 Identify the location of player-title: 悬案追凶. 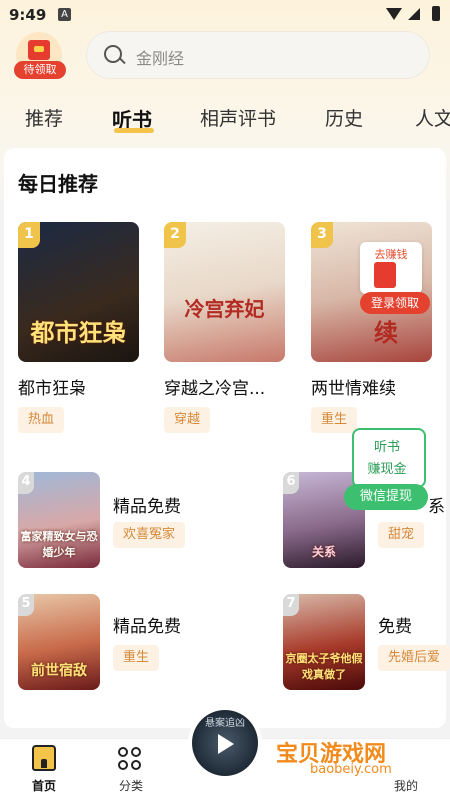
(225, 723).